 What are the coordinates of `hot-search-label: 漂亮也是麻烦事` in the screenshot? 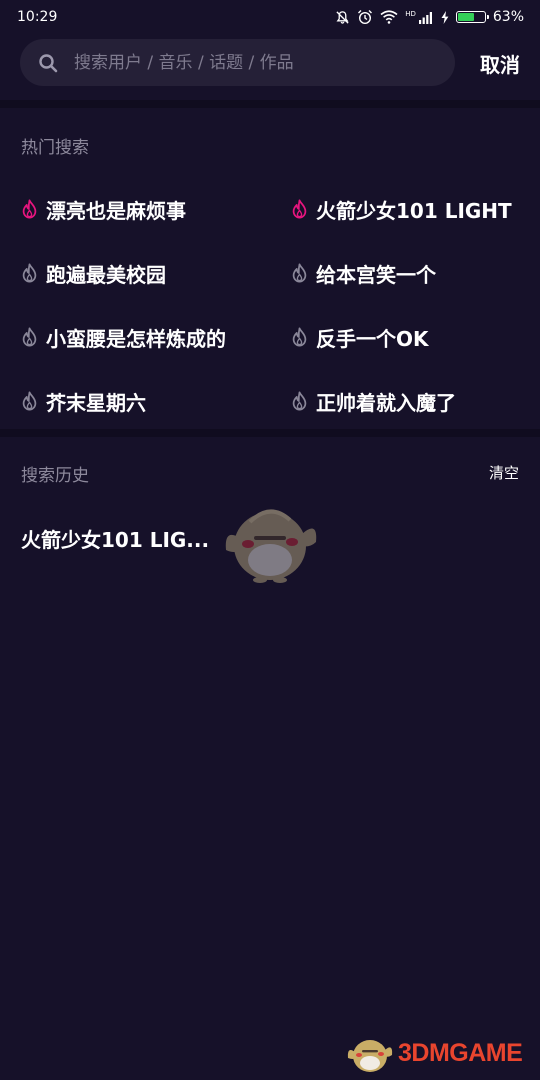 It's located at (116, 210).